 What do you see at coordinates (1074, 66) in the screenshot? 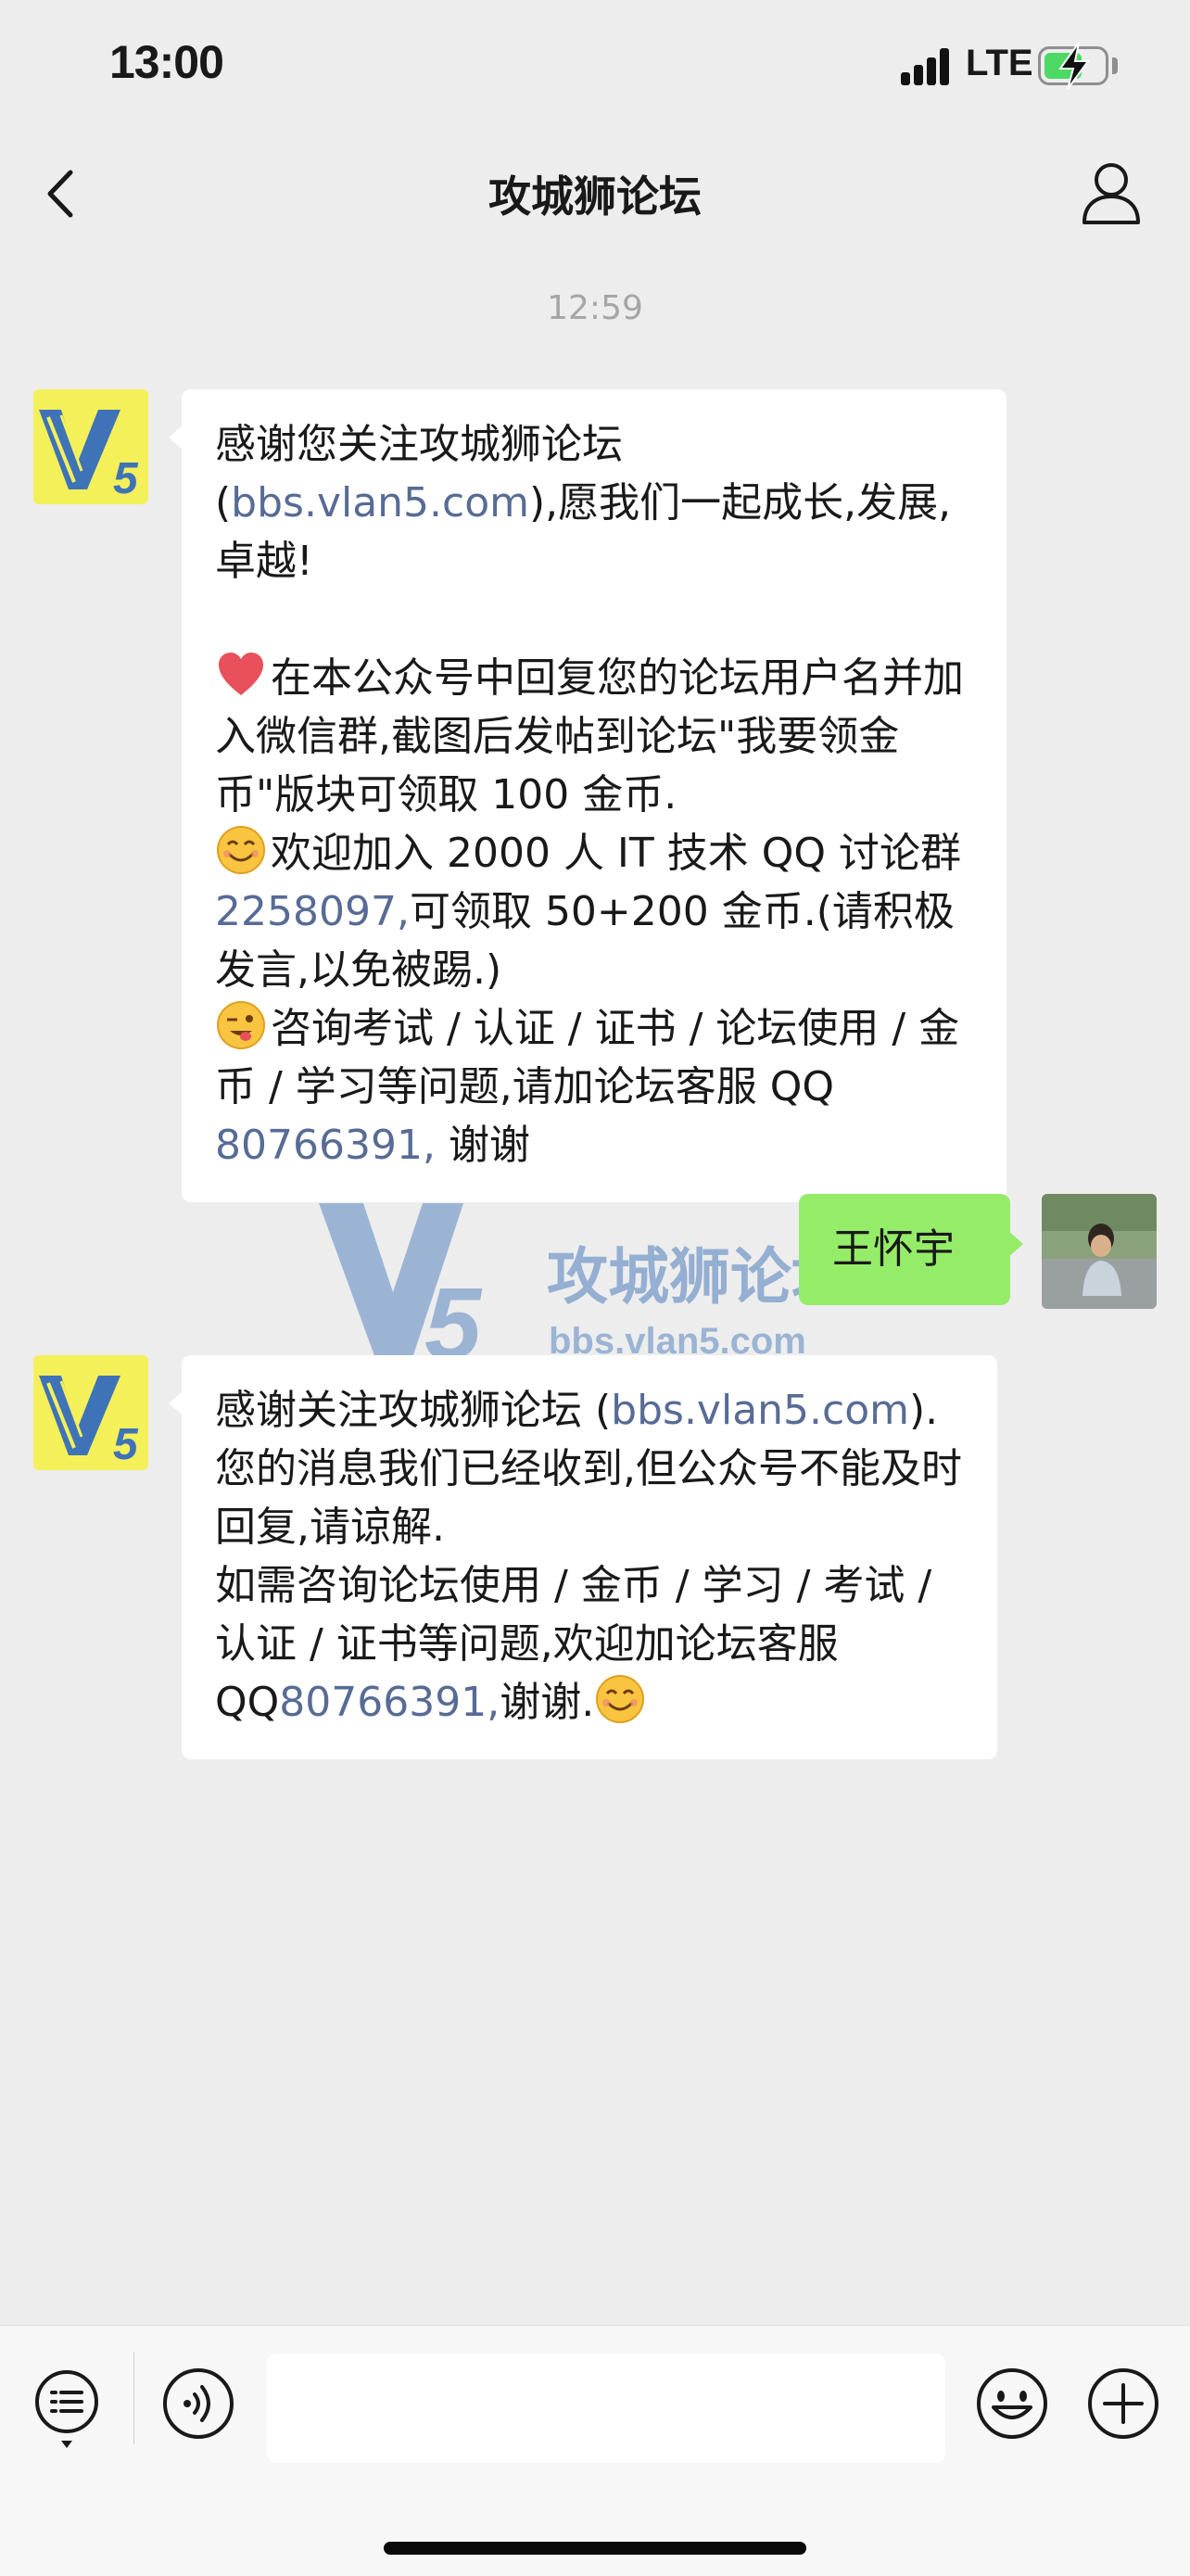
I see `charging-bolt-icon` at bounding box center [1074, 66].